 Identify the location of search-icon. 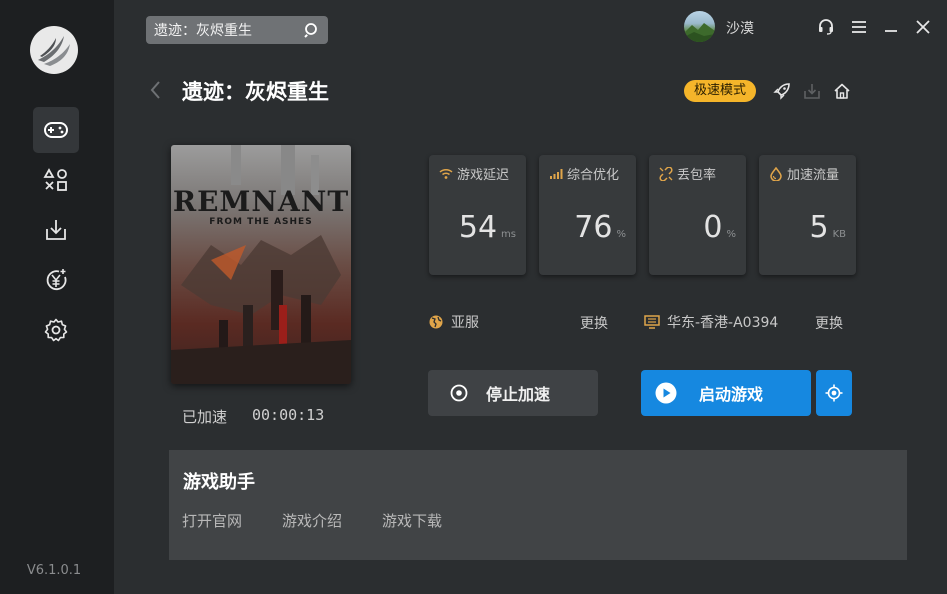
(312, 32).